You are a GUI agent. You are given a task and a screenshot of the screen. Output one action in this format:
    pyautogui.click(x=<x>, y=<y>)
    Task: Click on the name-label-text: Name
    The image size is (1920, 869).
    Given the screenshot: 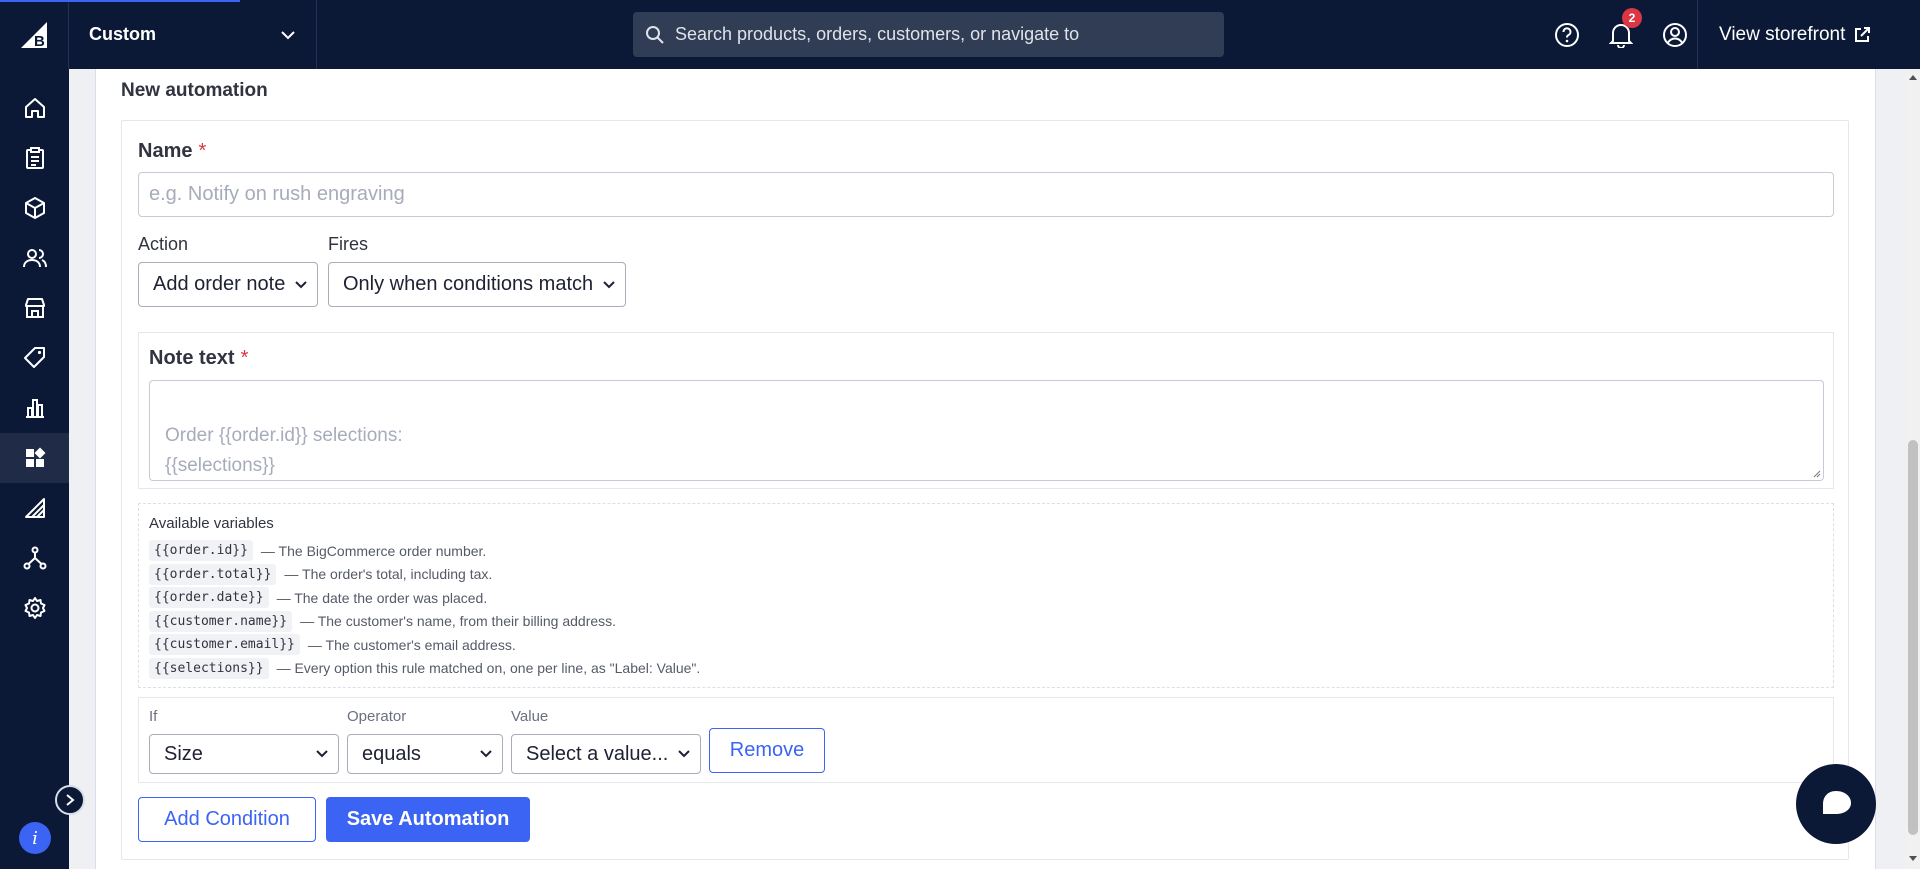 What is the action you would take?
    pyautogui.click(x=165, y=151)
    